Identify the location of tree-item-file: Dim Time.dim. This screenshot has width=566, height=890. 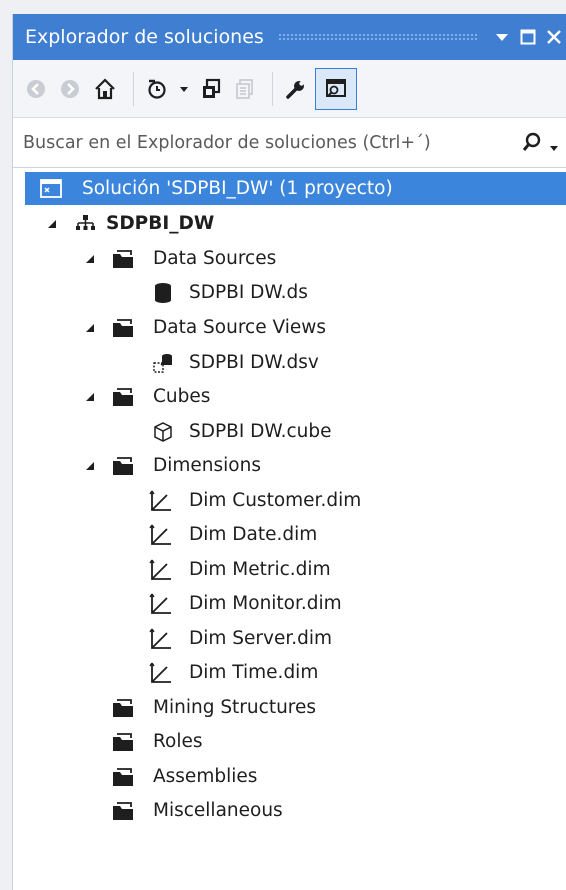
(289, 672).